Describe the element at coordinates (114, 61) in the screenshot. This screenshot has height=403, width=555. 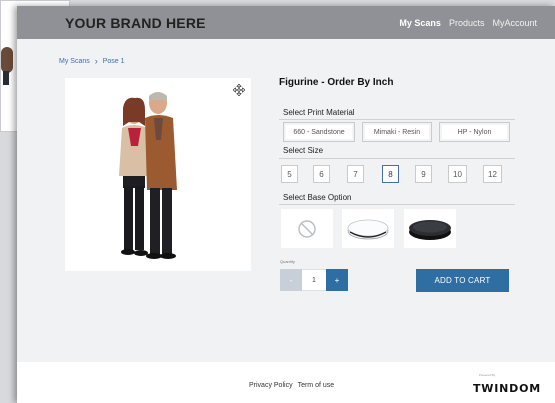
I see `breadcrumb-pose: Pose 1` at that location.